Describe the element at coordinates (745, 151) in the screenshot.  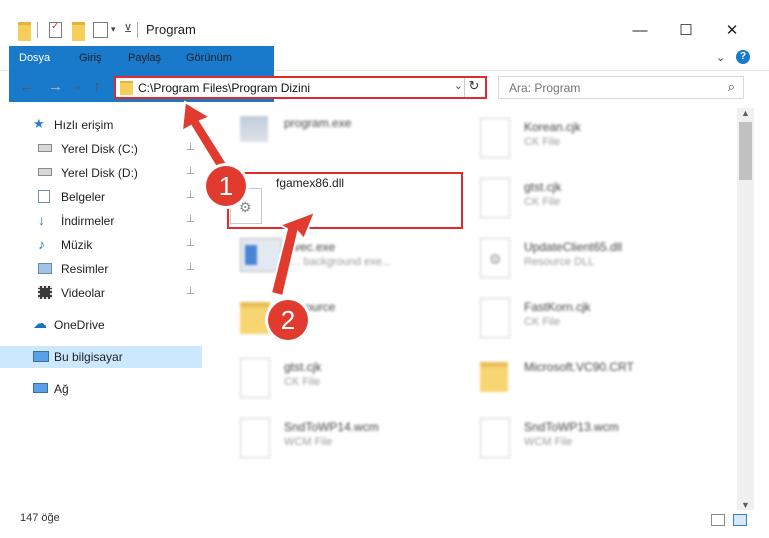
I see `scrollbar-thumb` at that location.